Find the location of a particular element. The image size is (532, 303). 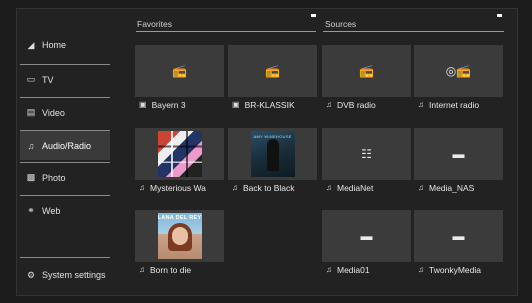

tile-bayern-3: 📻 is located at coordinates (179, 71).